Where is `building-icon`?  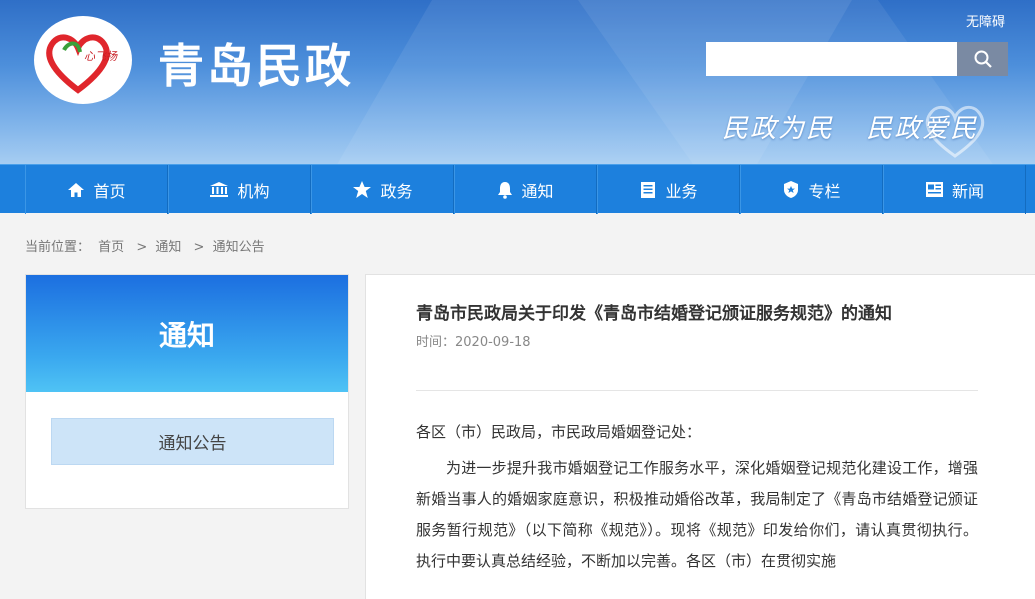 building-icon is located at coordinates (219, 189).